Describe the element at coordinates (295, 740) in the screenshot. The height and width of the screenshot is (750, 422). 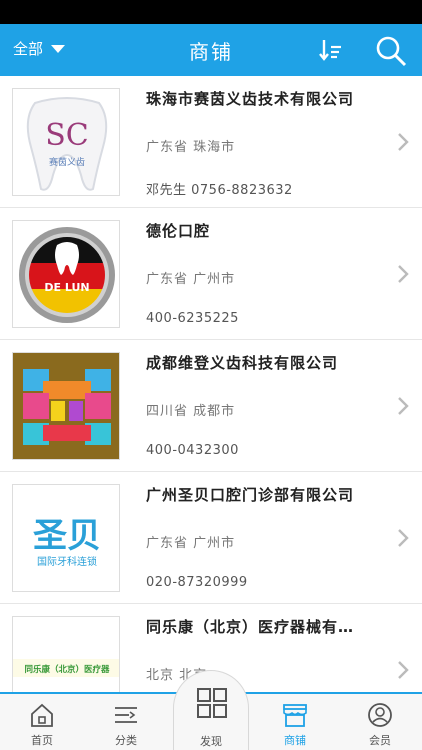
I see `tab-label: 商铺` at that location.